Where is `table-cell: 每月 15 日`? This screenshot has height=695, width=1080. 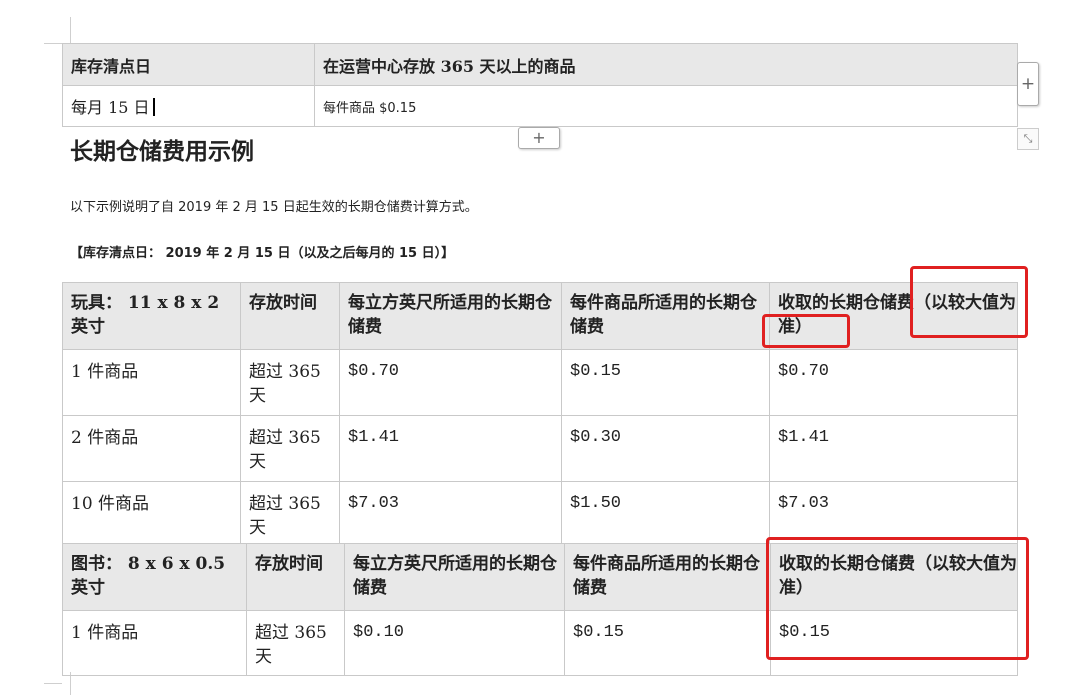 table-cell: 每月 15 日 is located at coordinates (188, 106).